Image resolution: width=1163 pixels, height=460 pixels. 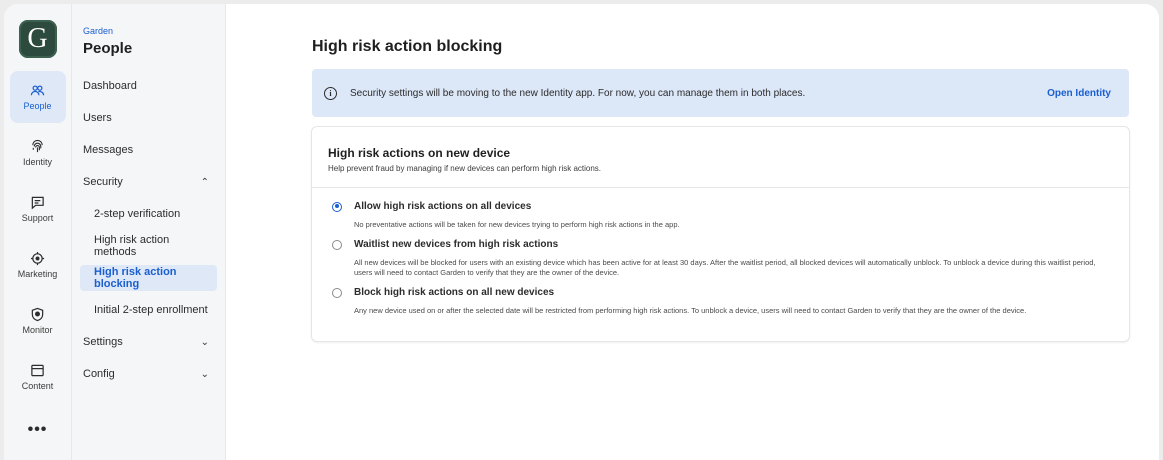 I want to click on nav-item-settings: Settings ⌄, so click(x=148, y=342).